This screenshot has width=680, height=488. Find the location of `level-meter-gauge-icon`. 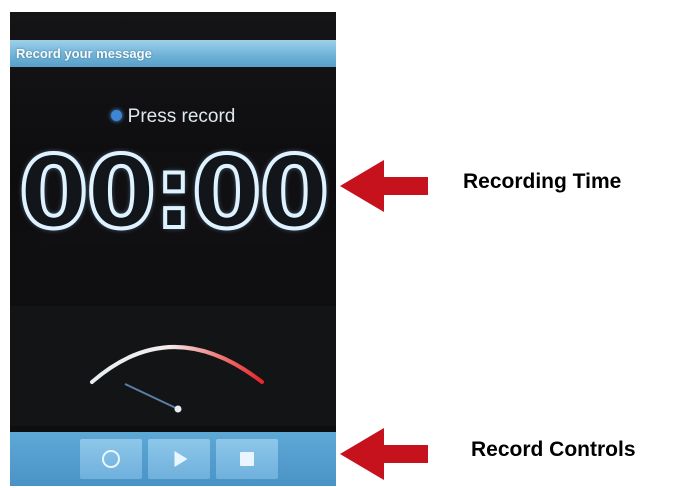

level-meter-gauge-icon is located at coordinates (177, 379).